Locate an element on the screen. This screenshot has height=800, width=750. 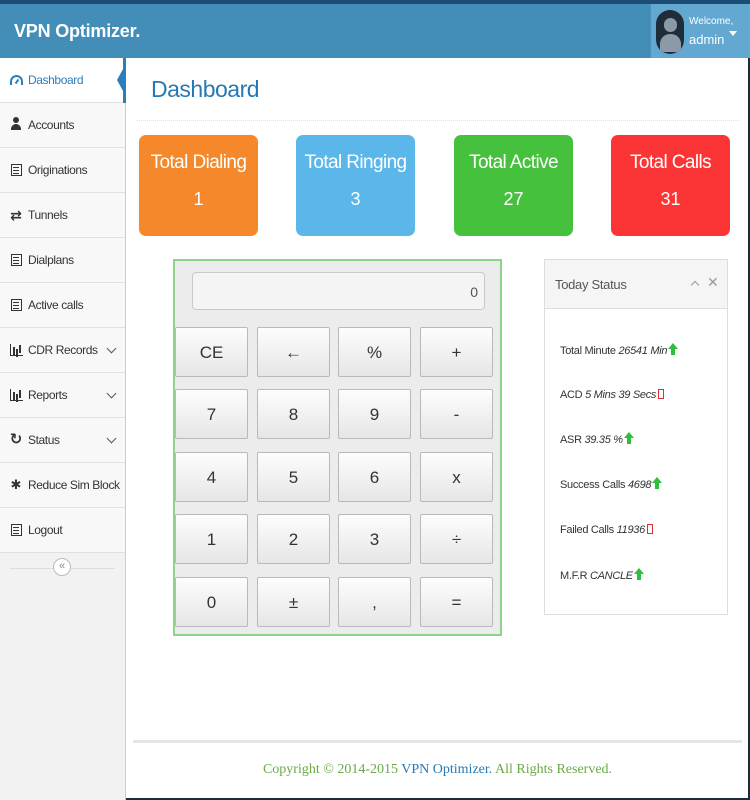
sidebar-item-tunnels: ⇄ Tunnels is located at coordinates (62, 215).